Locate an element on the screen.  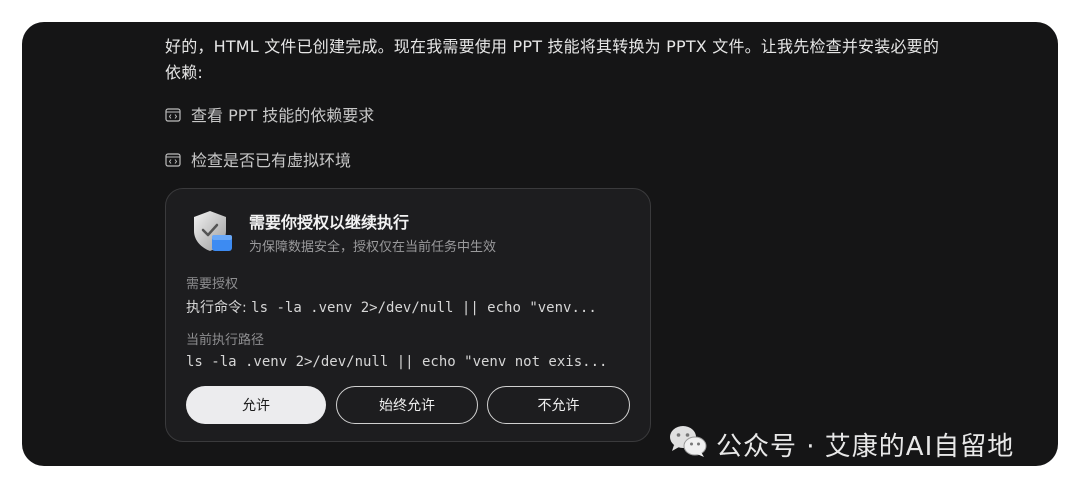
deny-button: 不允许 is located at coordinates (558, 405).